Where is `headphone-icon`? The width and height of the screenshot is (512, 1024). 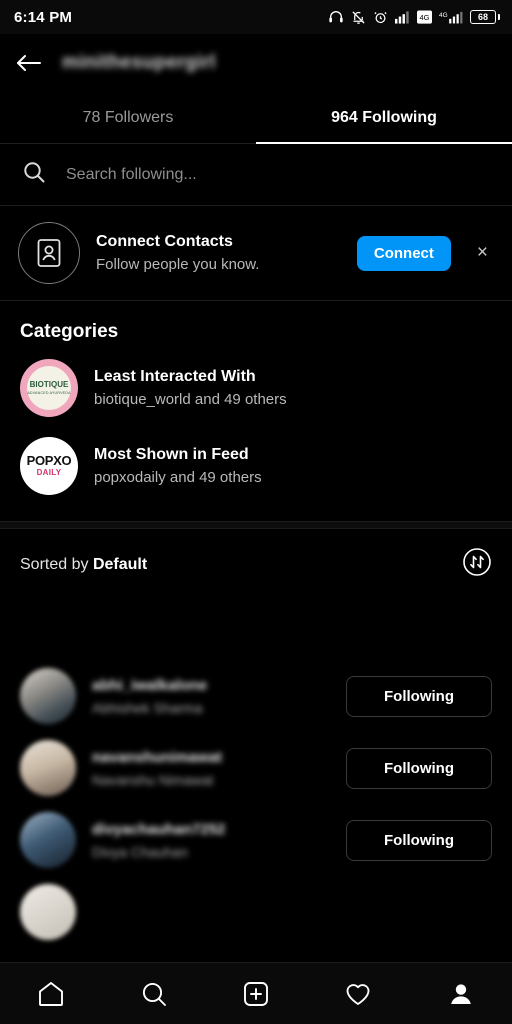 headphone-icon is located at coordinates (336, 17).